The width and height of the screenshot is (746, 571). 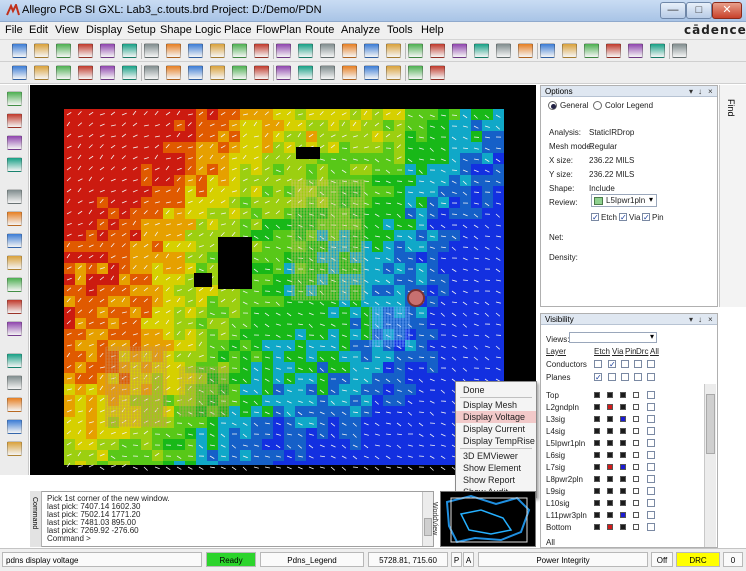 I want to click on menu-show-report: Show Report, so click(x=496, y=480).